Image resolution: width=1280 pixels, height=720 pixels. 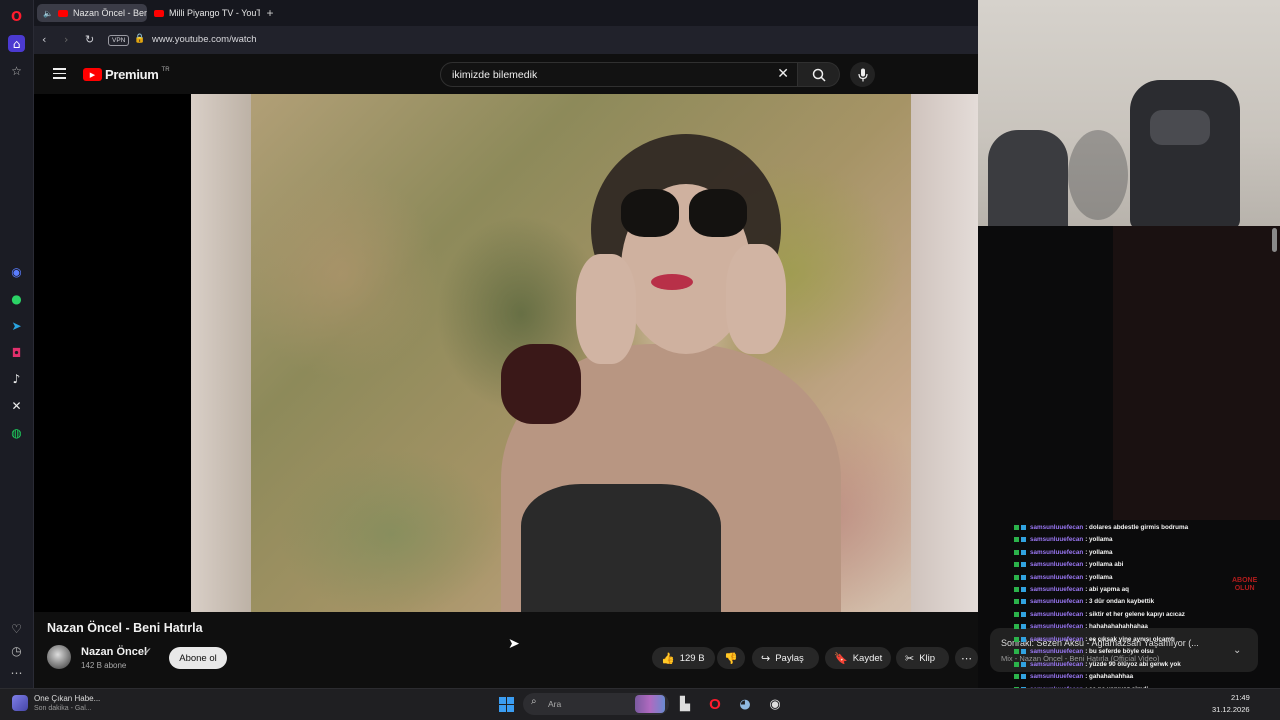 I want to click on video-figure-hand-right, so click(x=756, y=299).